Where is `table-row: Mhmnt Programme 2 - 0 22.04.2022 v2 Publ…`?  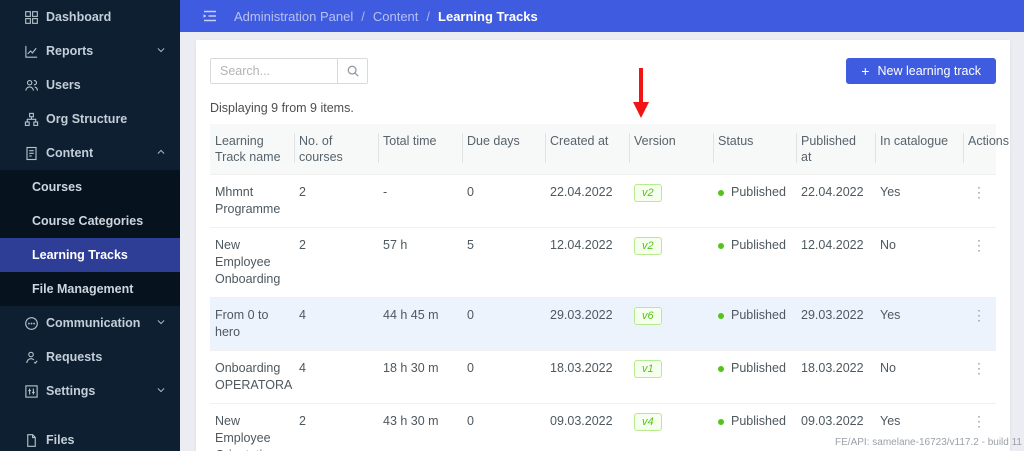
table-row: Mhmnt Programme 2 - 0 22.04.2022 v2 Publ… is located at coordinates (603, 201).